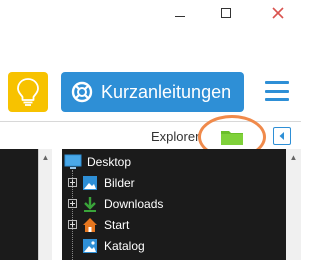 The width and height of the screenshot is (320, 260). I want to click on tree-item-desktop: Desktop, so click(97, 161).